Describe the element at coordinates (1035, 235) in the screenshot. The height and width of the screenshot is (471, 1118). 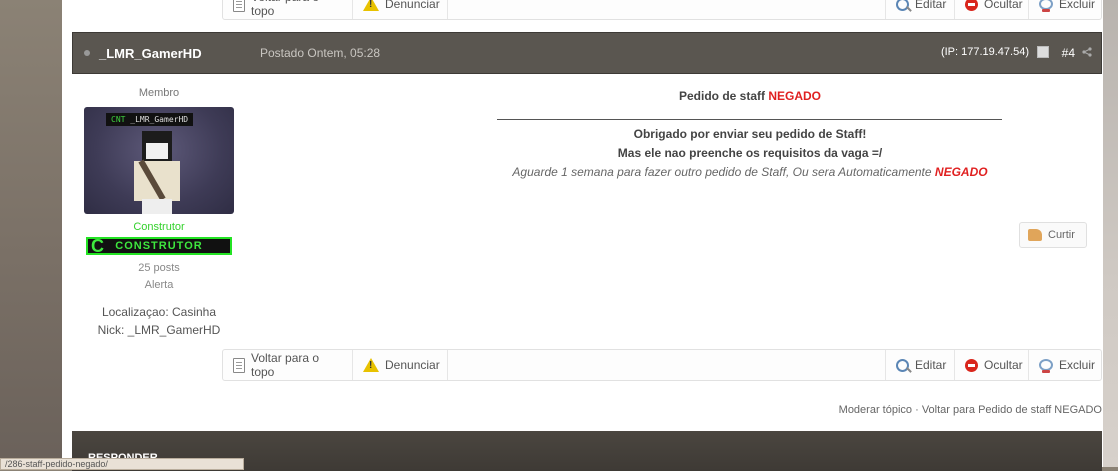
I see `thumbs-up-icon` at that location.